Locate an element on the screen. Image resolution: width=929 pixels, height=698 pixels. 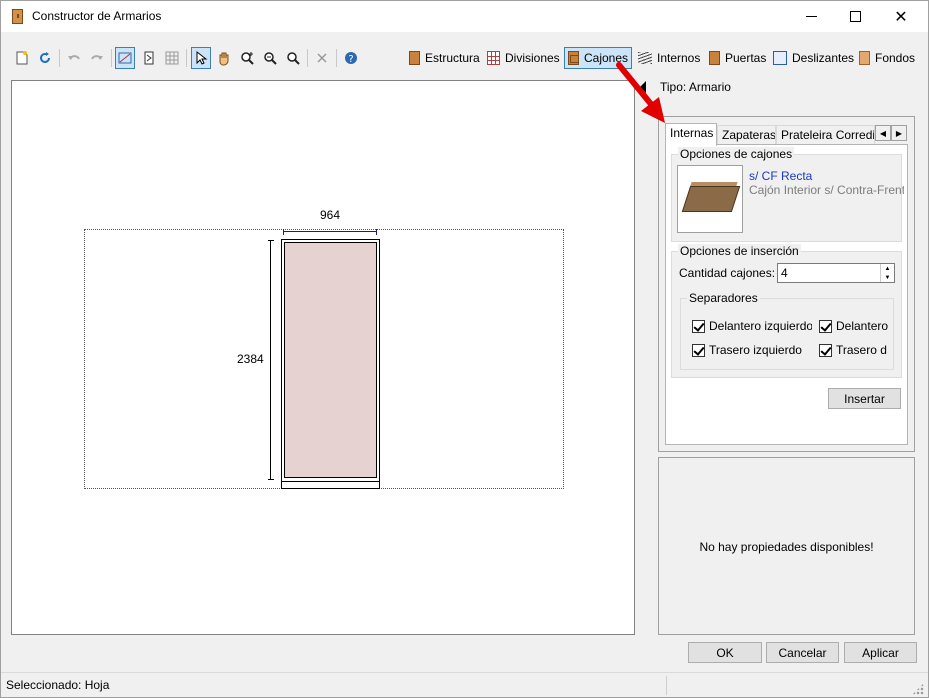
grid-icon is located at coordinates (172, 58).